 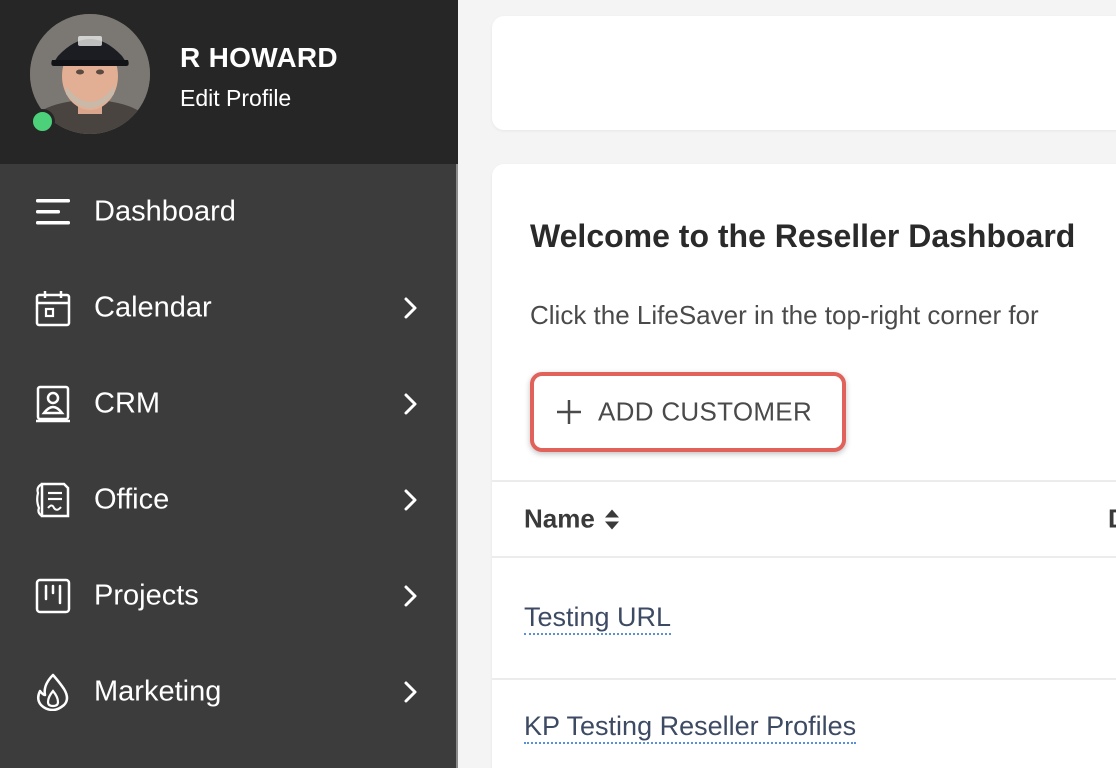 I want to click on sort-icon, so click(x=611, y=519).